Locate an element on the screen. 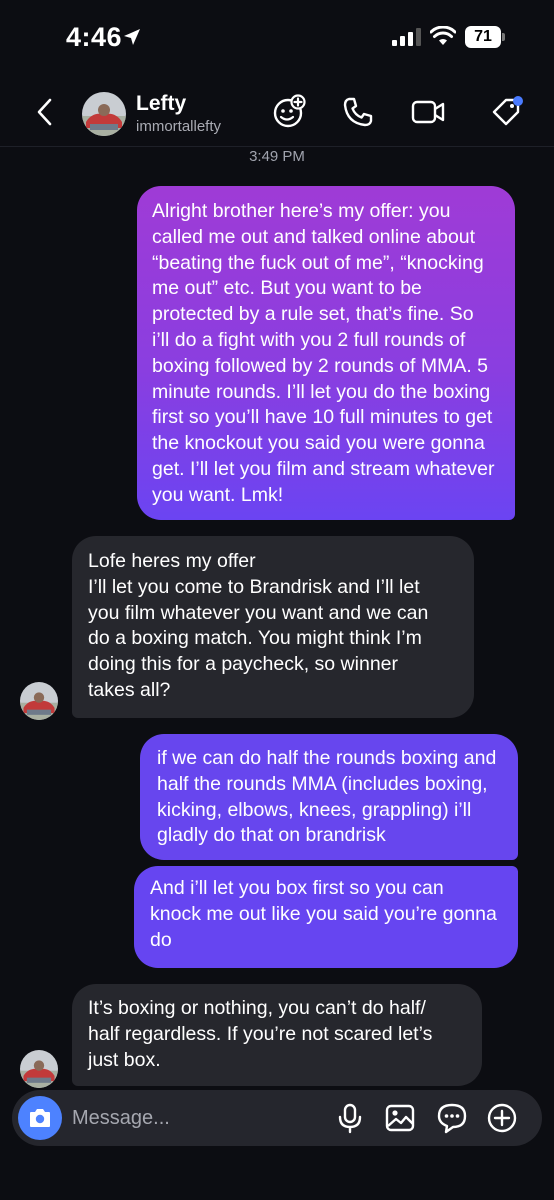 The height and width of the screenshot is (1200, 554). gallery-icon is located at coordinates (400, 1118).